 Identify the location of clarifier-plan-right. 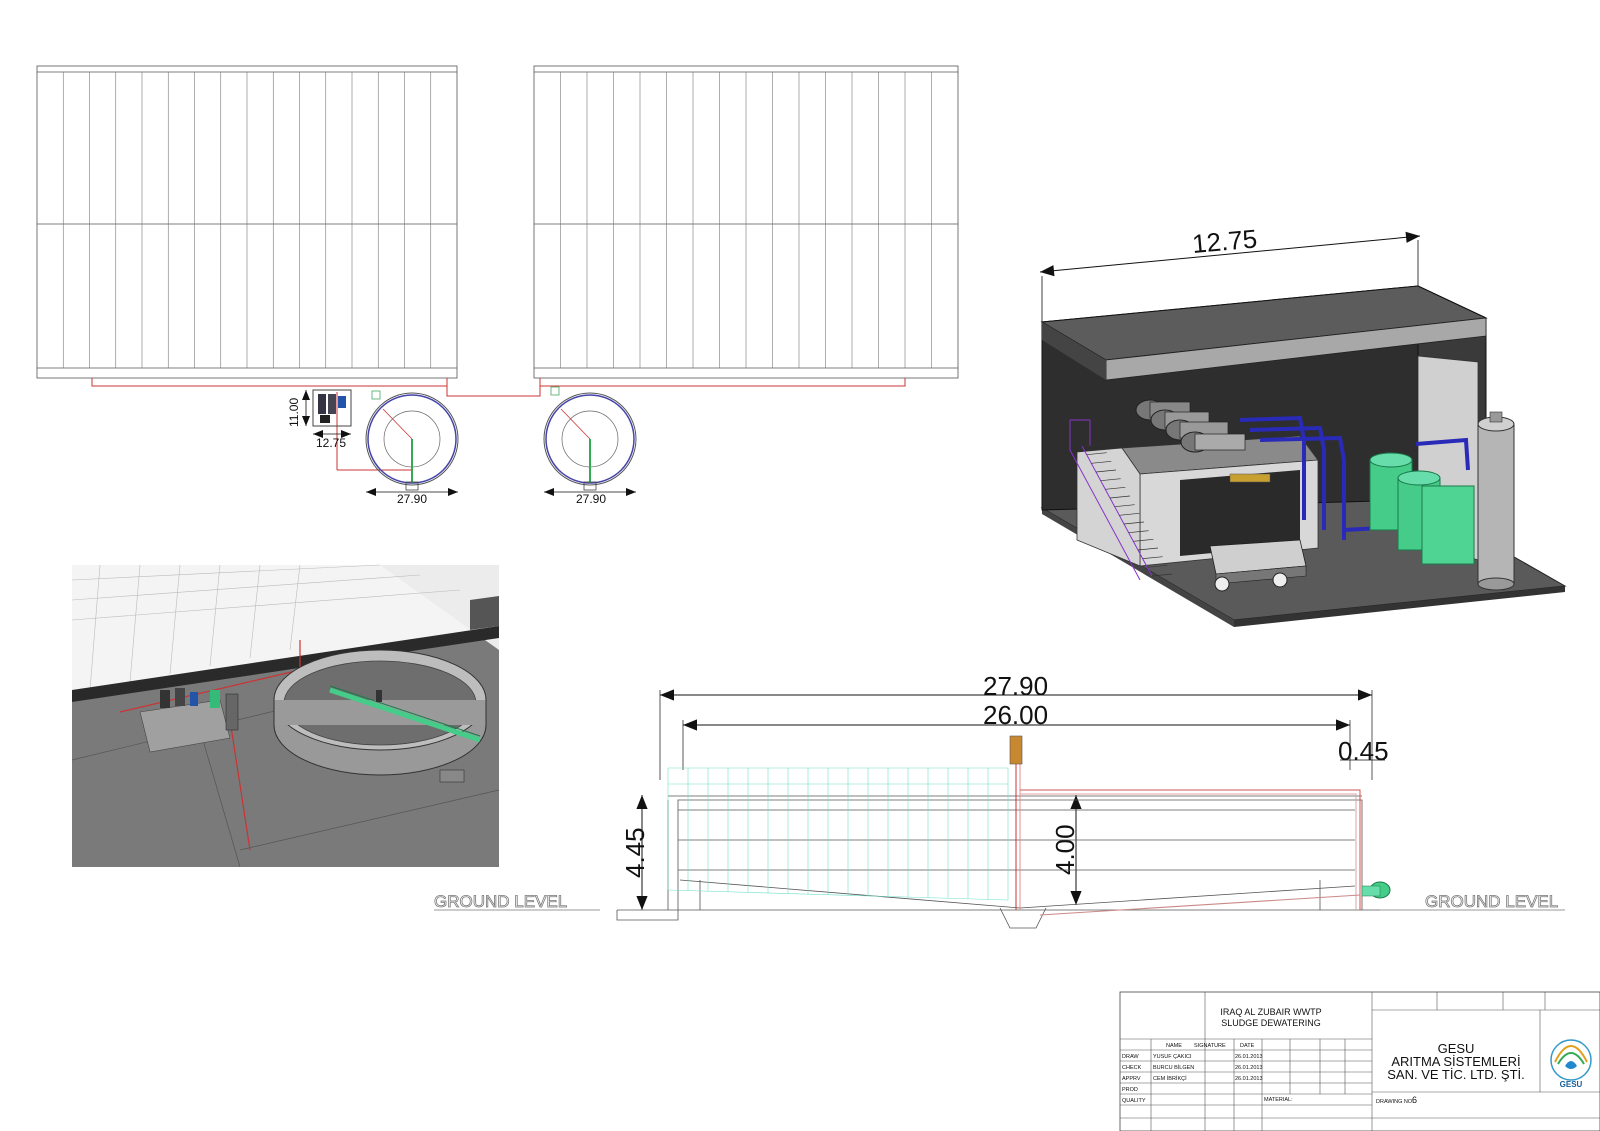
(590, 438).